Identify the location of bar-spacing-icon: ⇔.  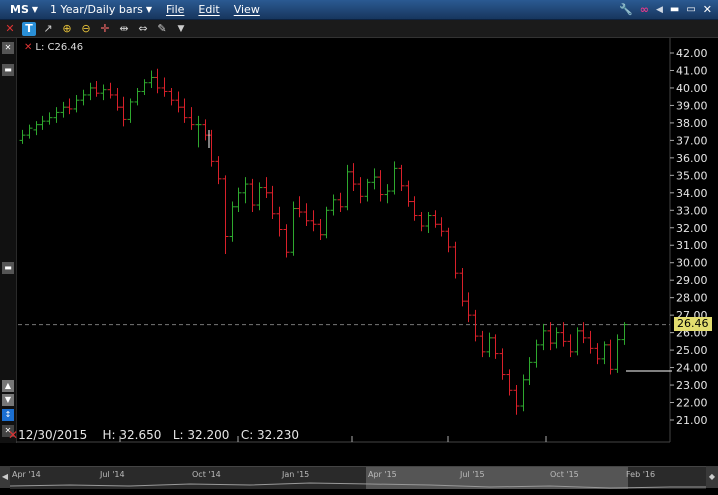
(143, 29).